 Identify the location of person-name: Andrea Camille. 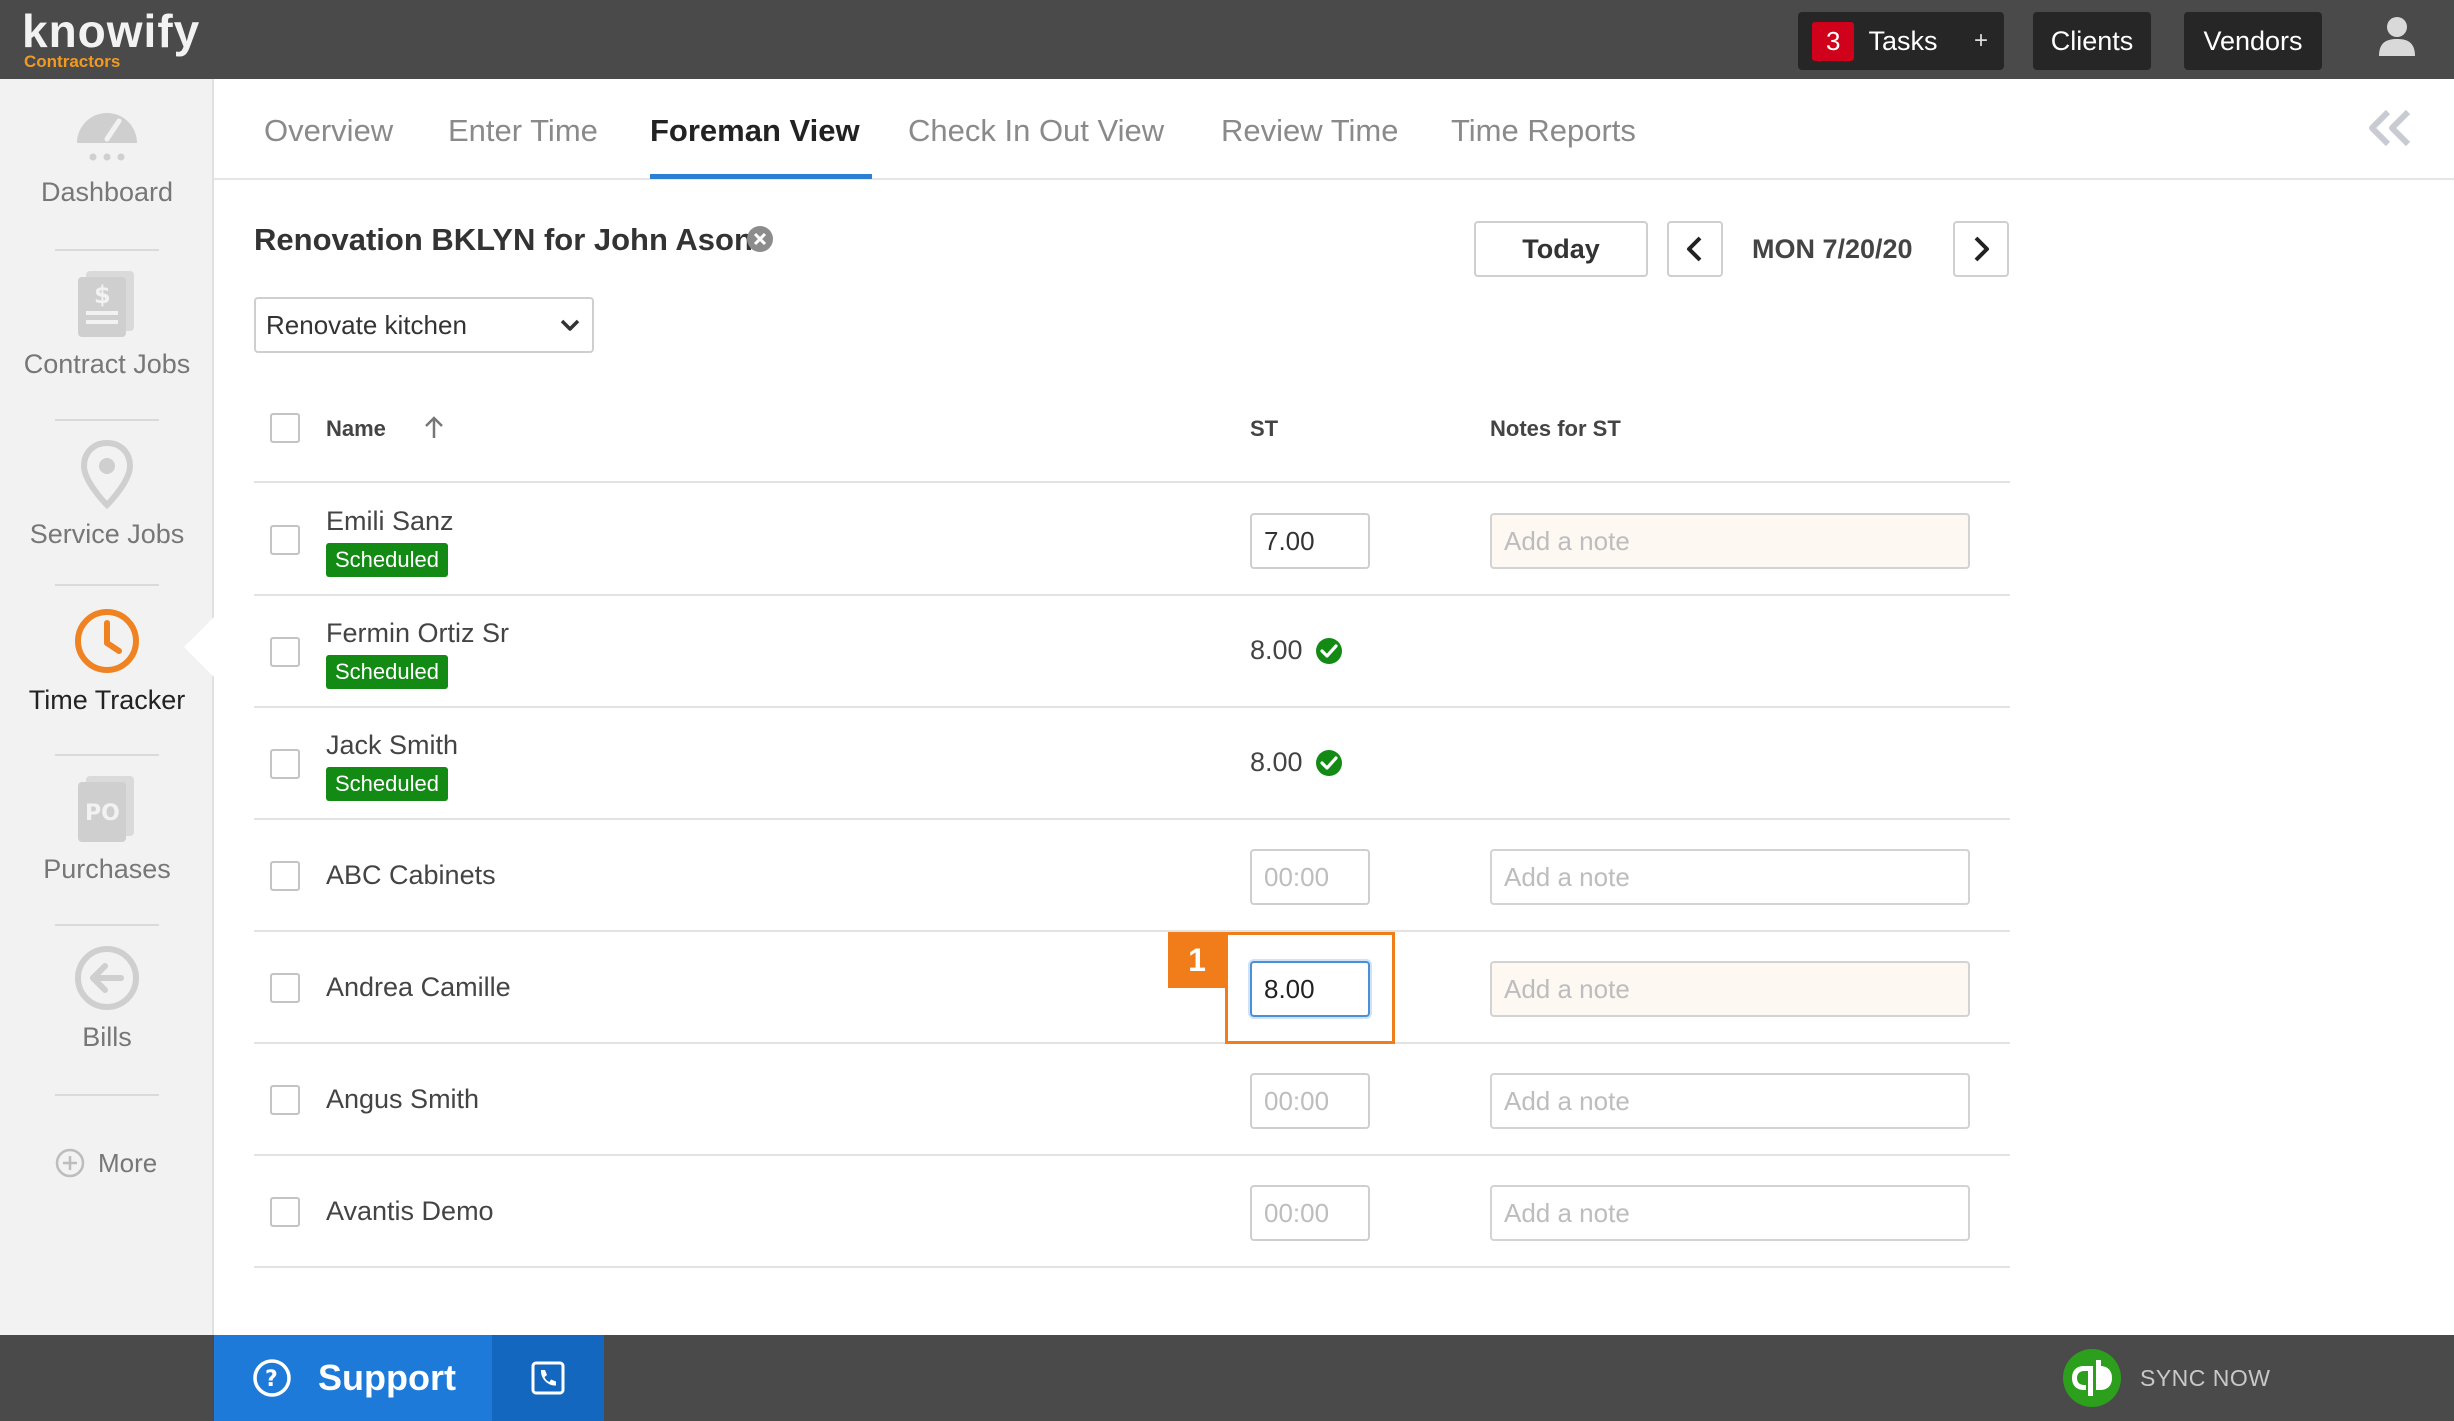
(418, 987).